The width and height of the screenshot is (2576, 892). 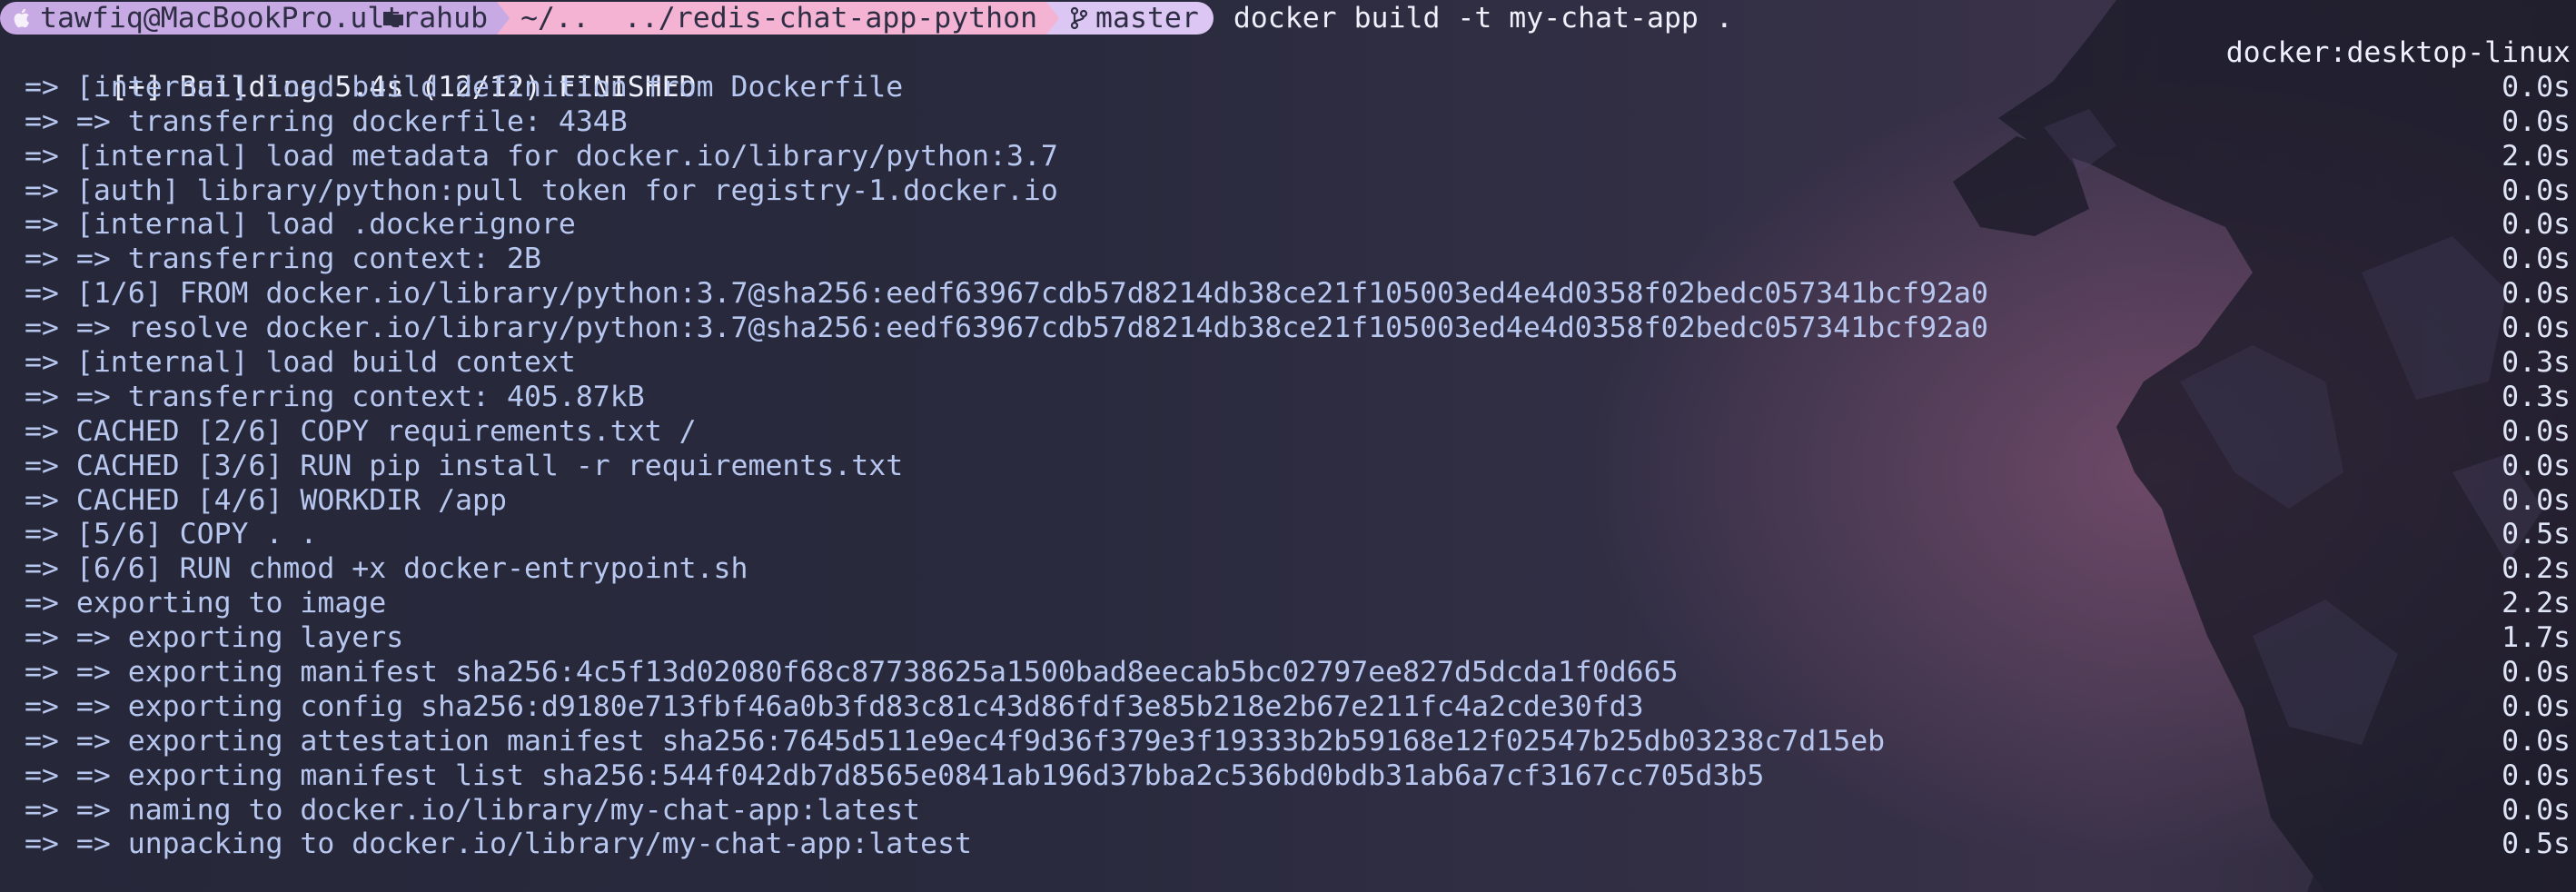 What do you see at coordinates (1288, 501) in the screenshot?
I see `build-step-line: => CACHED [4/6] WORKDIR /app 0.0s` at bounding box center [1288, 501].